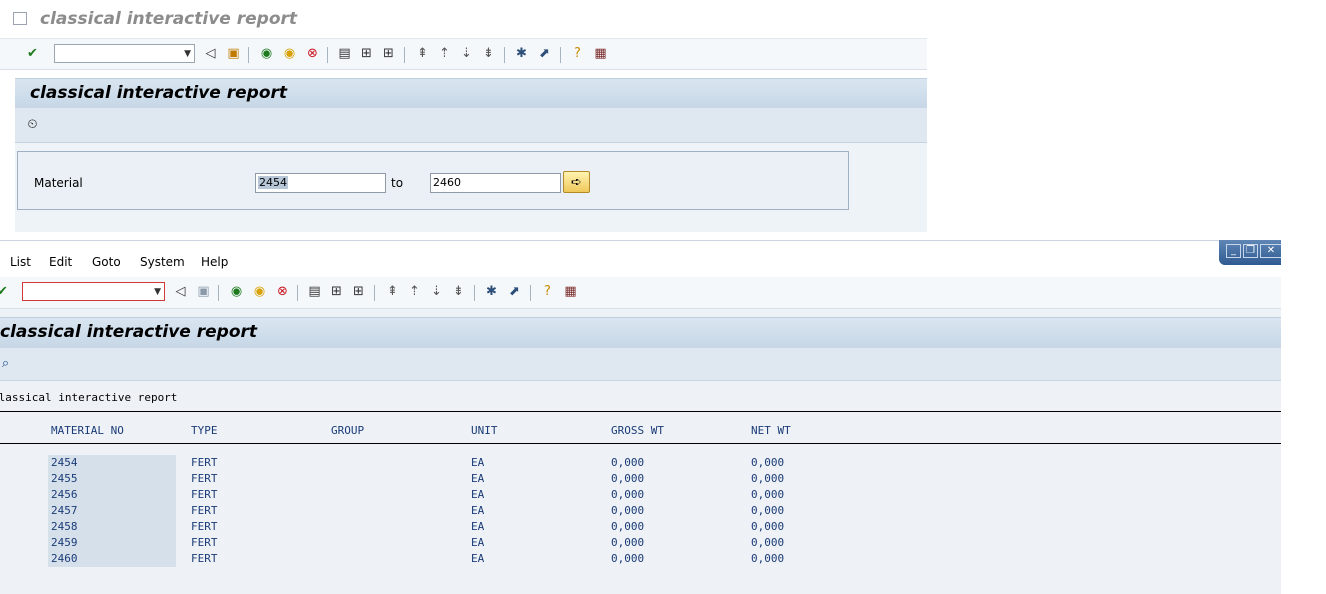 The image size is (1326, 594). What do you see at coordinates (495, 183) in the screenshot?
I see `material-high-input: 2460` at bounding box center [495, 183].